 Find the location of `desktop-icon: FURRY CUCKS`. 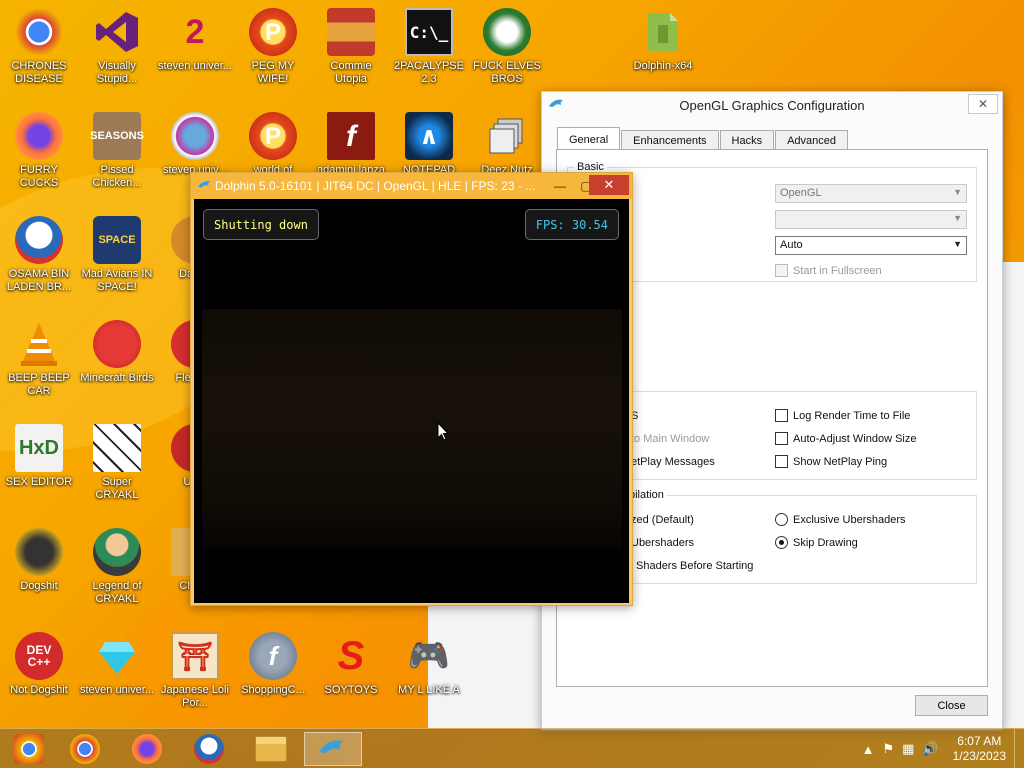

desktop-icon: FURRY CUCKS is located at coordinates (39, 151).